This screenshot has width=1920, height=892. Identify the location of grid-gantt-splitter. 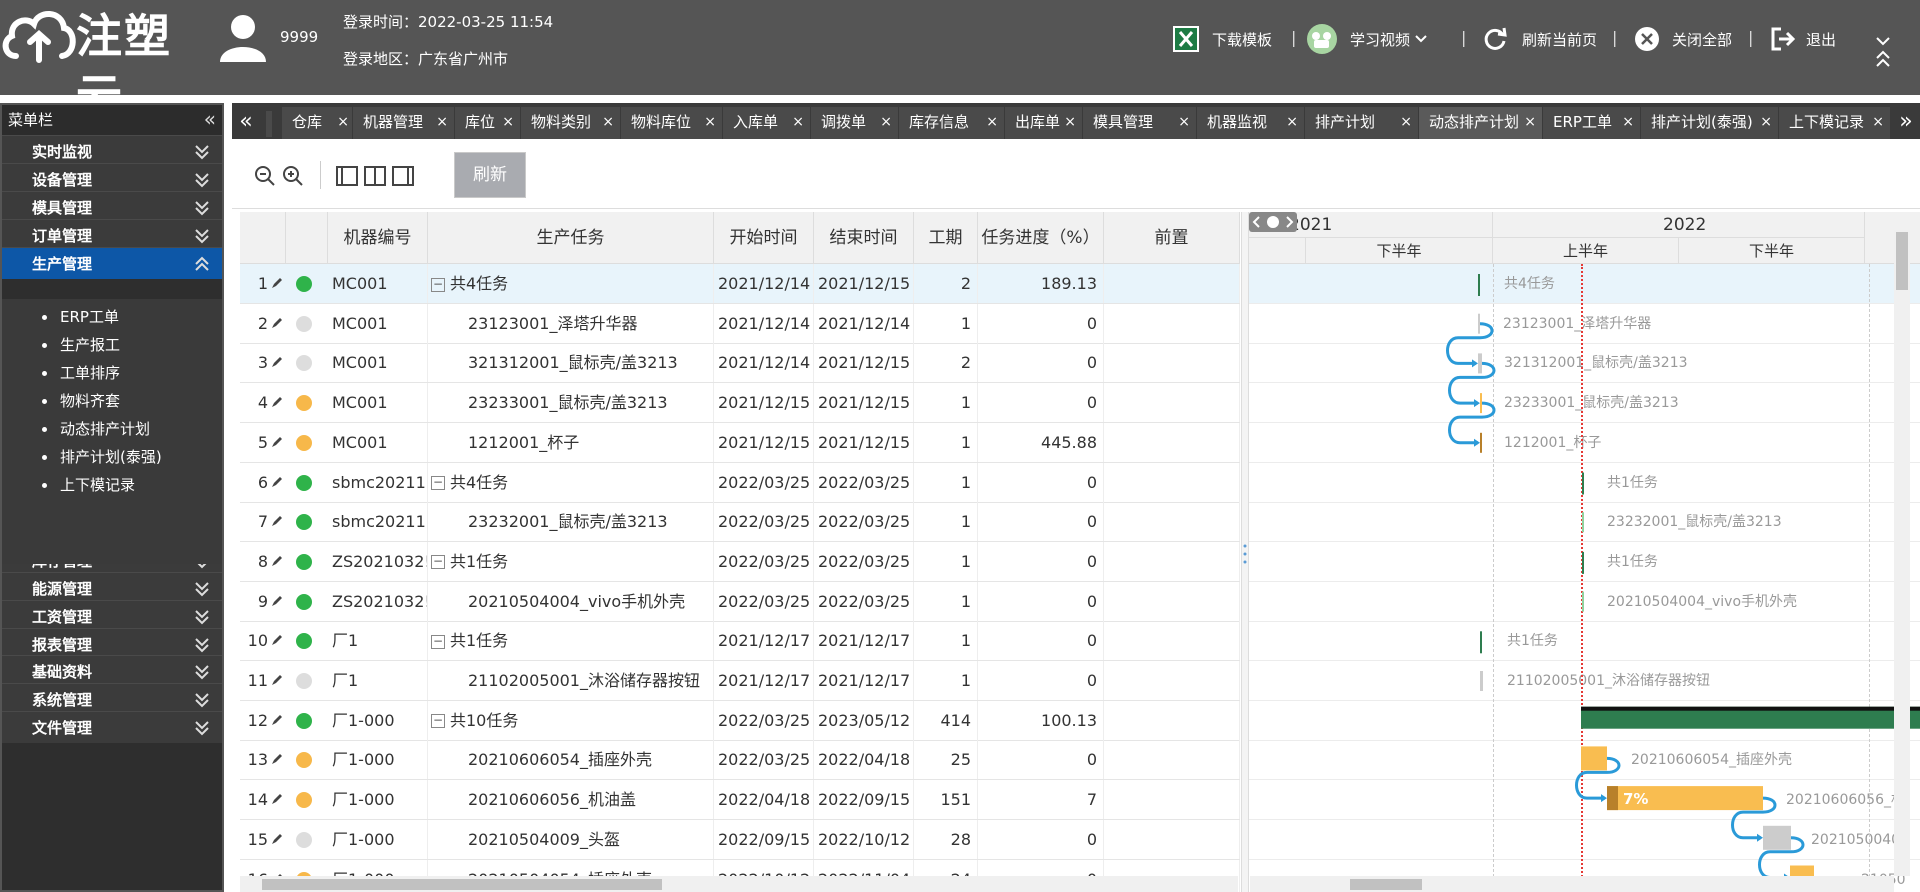
(1245, 552).